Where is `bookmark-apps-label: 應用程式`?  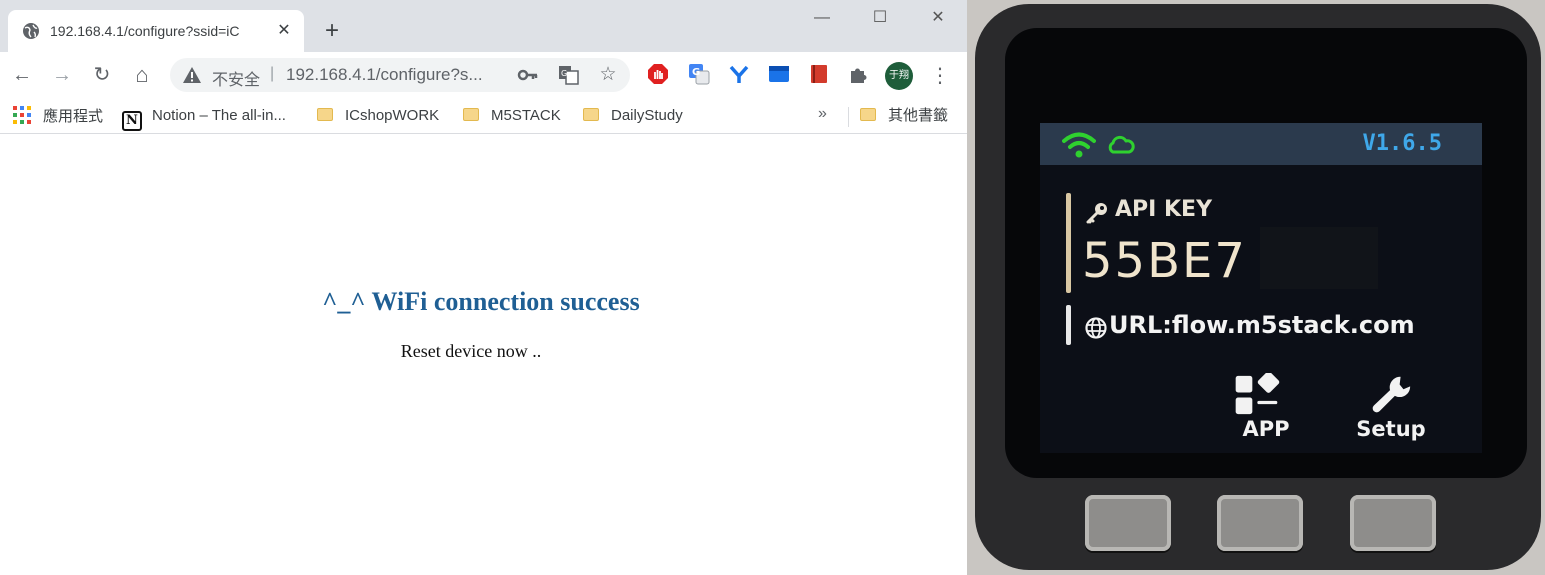 bookmark-apps-label: 應用程式 is located at coordinates (73, 116).